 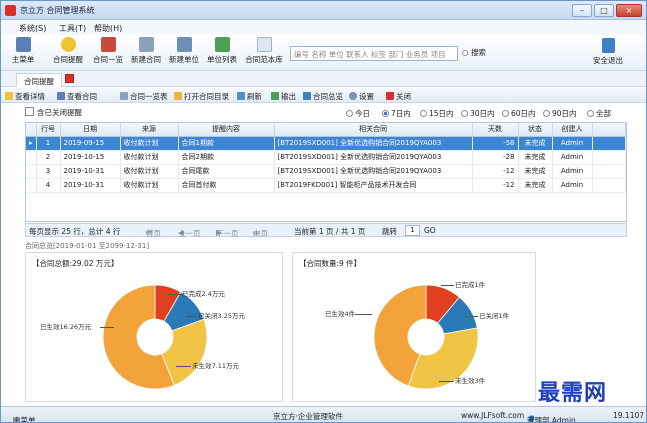 I want to click on radio-icon, so click(x=349, y=113).